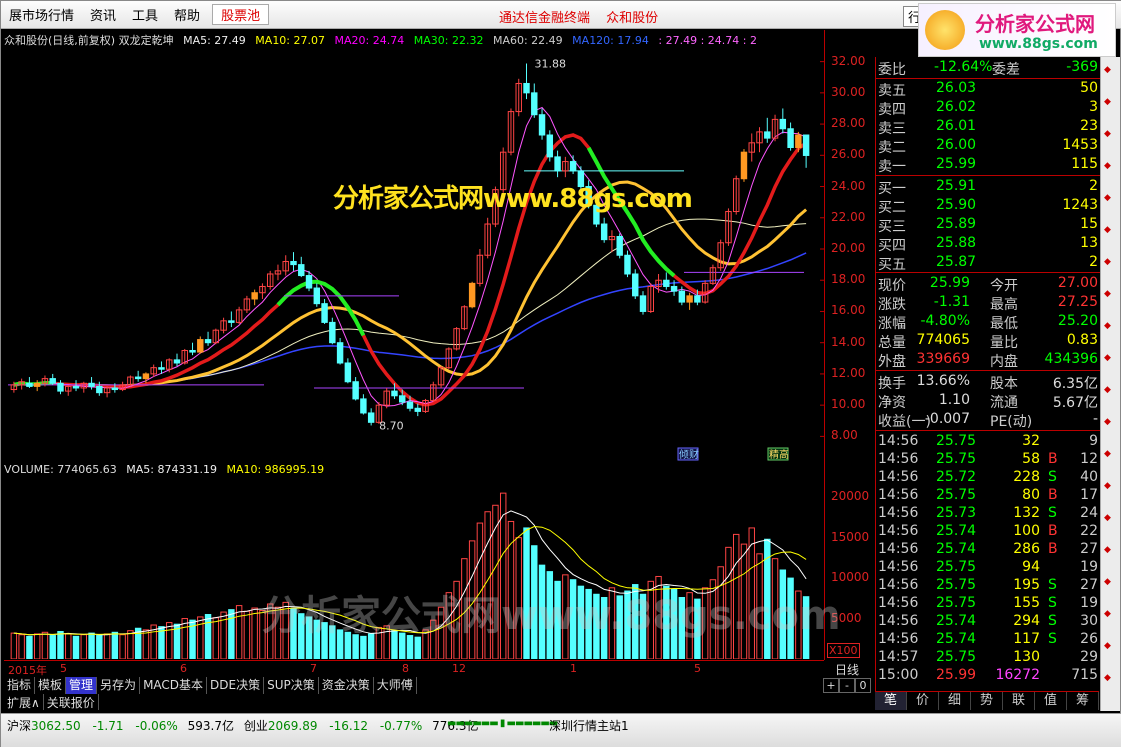 This screenshot has height=747, width=1121. Describe the element at coordinates (892, 384) in the screenshot. I see `finance-label: 换手` at that location.